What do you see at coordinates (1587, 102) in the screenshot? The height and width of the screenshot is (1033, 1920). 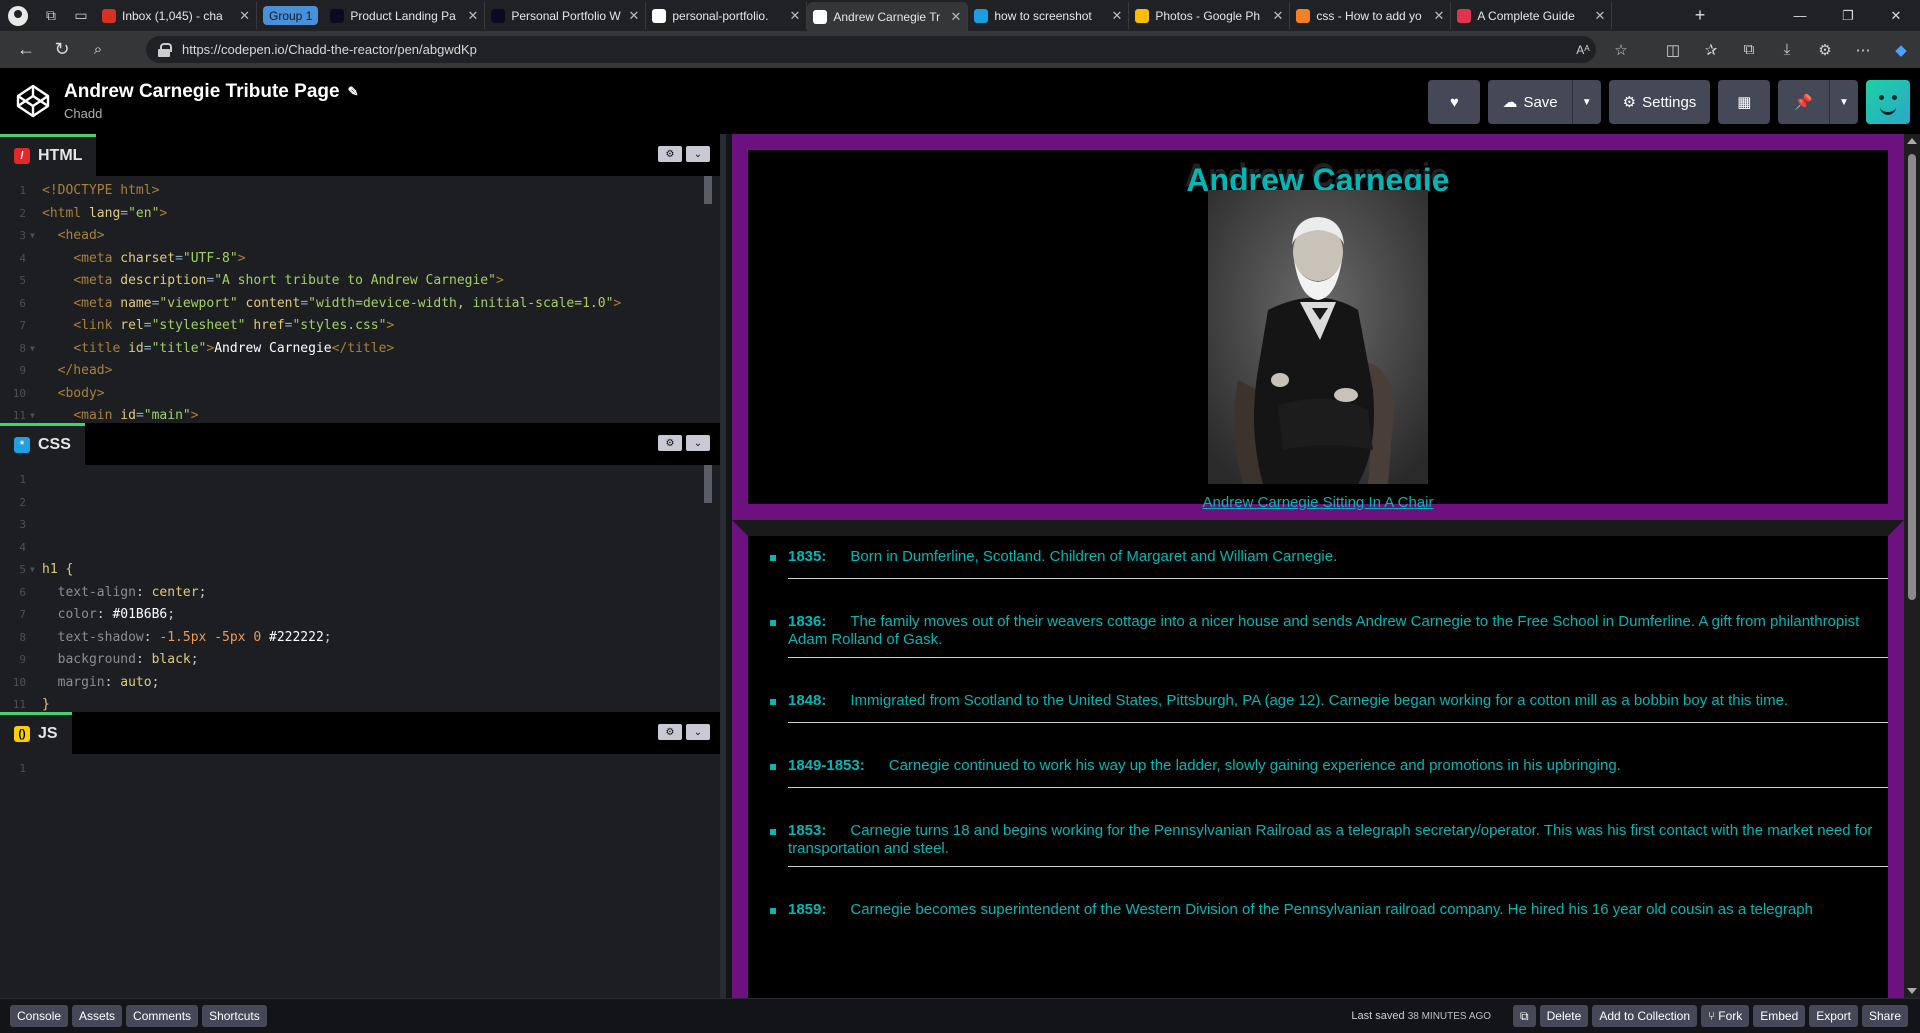 I see `save-dropdown-chevron-icon: ▼` at bounding box center [1587, 102].